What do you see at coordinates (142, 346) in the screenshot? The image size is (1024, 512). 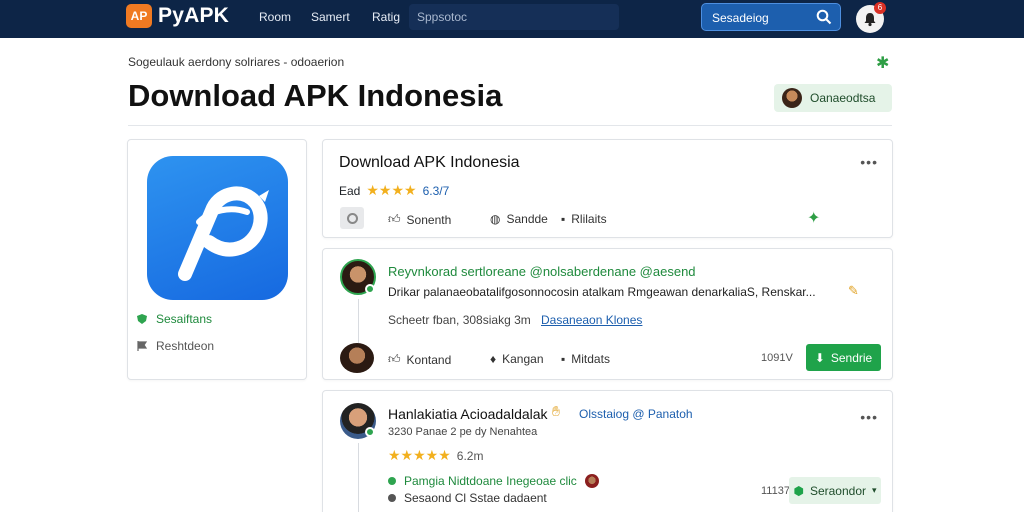 I see `flag-icon` at bounding box center [142, 346].